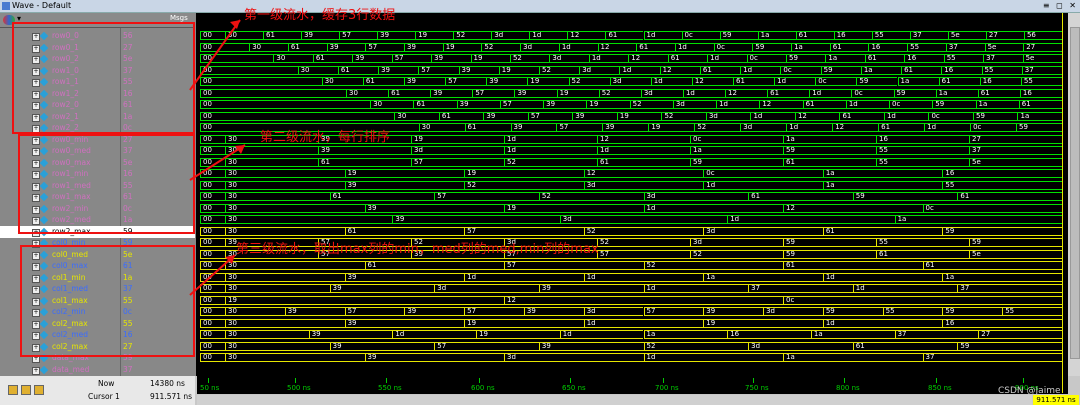 The width and height of the screenshot is (1080, 405). Describe the element at coordinates (417, 249) in the screenshot. I see `stage3-annotation: 第三级流水，取出max列的min，med列的med,min列的max` at that location.